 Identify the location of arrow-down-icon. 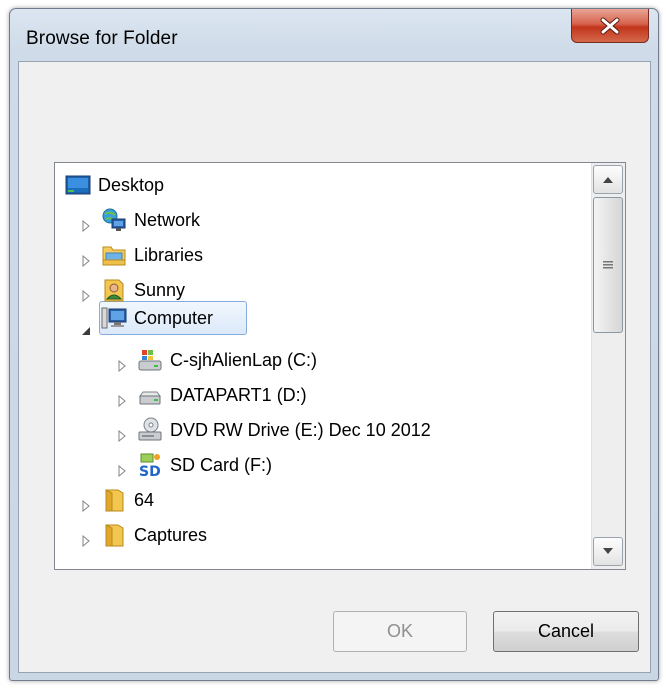
(608, 551).